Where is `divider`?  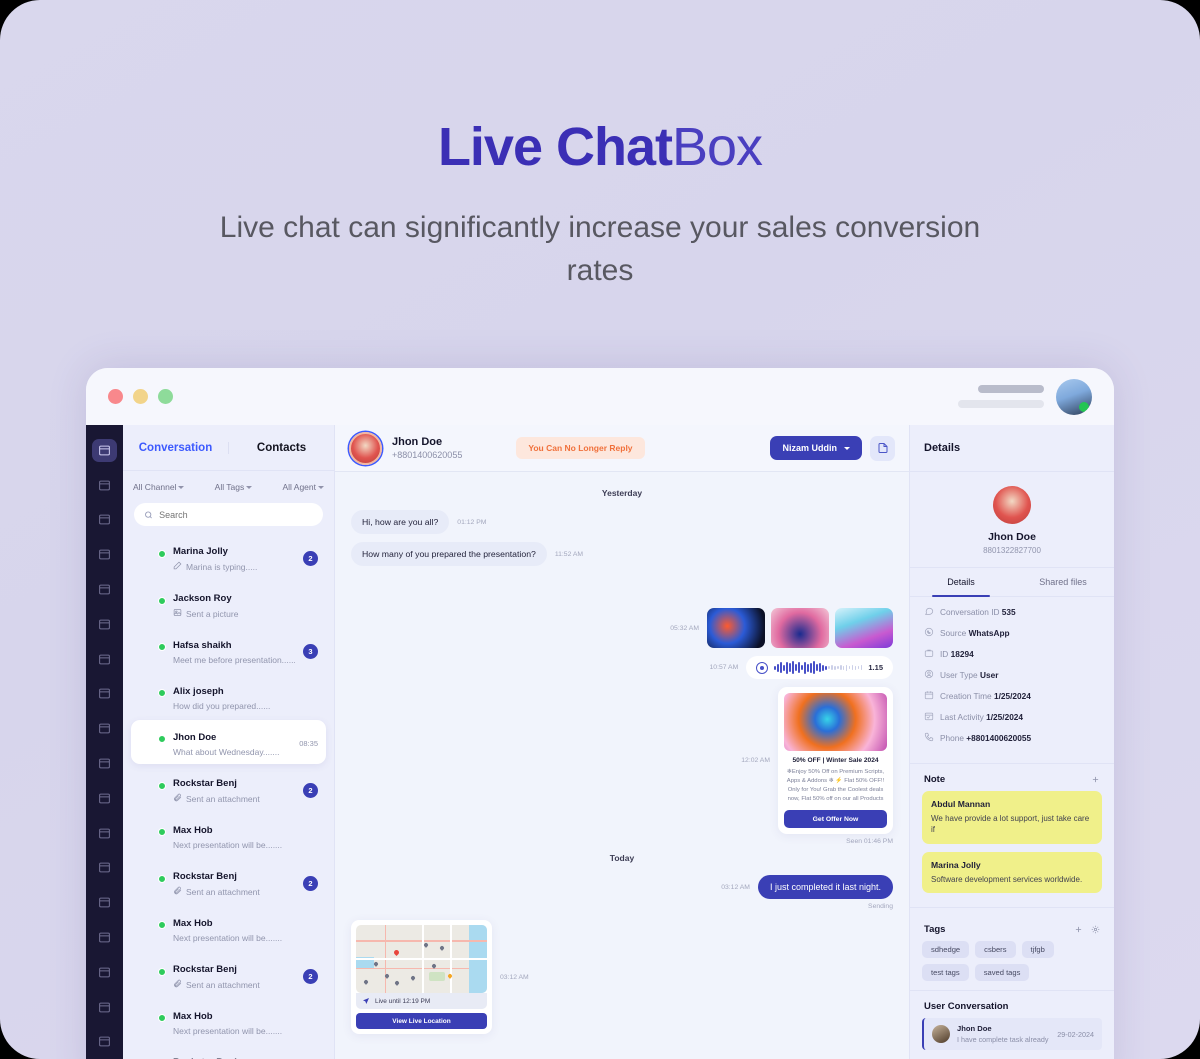
divider is located at coordinates (1012, 908).